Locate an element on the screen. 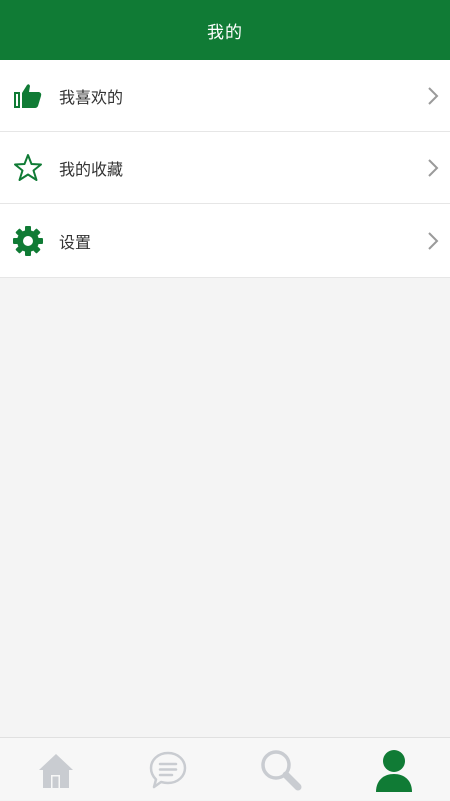  tab-home is located at coordinates (56, 769).